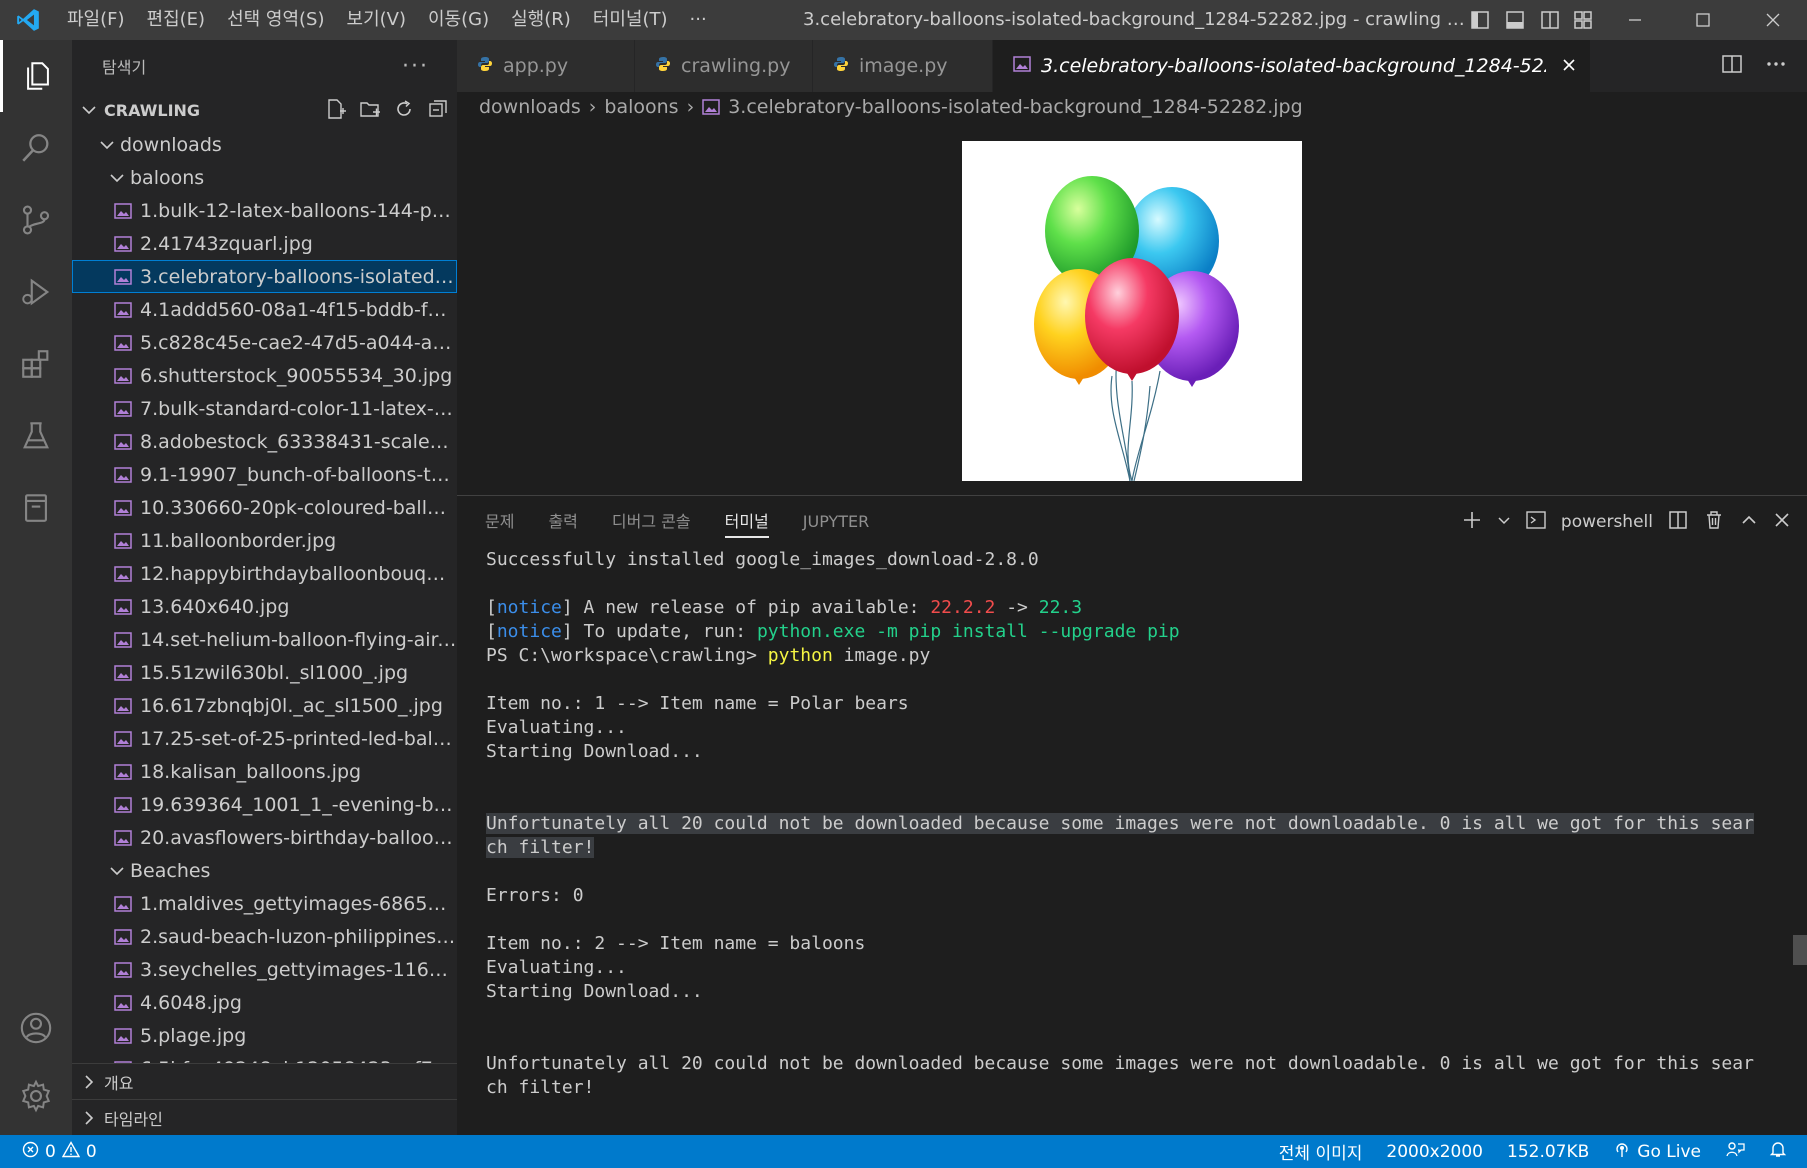 Image resolution: width=1807 pixels, height=1168 pixels. I want to click on tab-problems: 문제, so click(499, 522).